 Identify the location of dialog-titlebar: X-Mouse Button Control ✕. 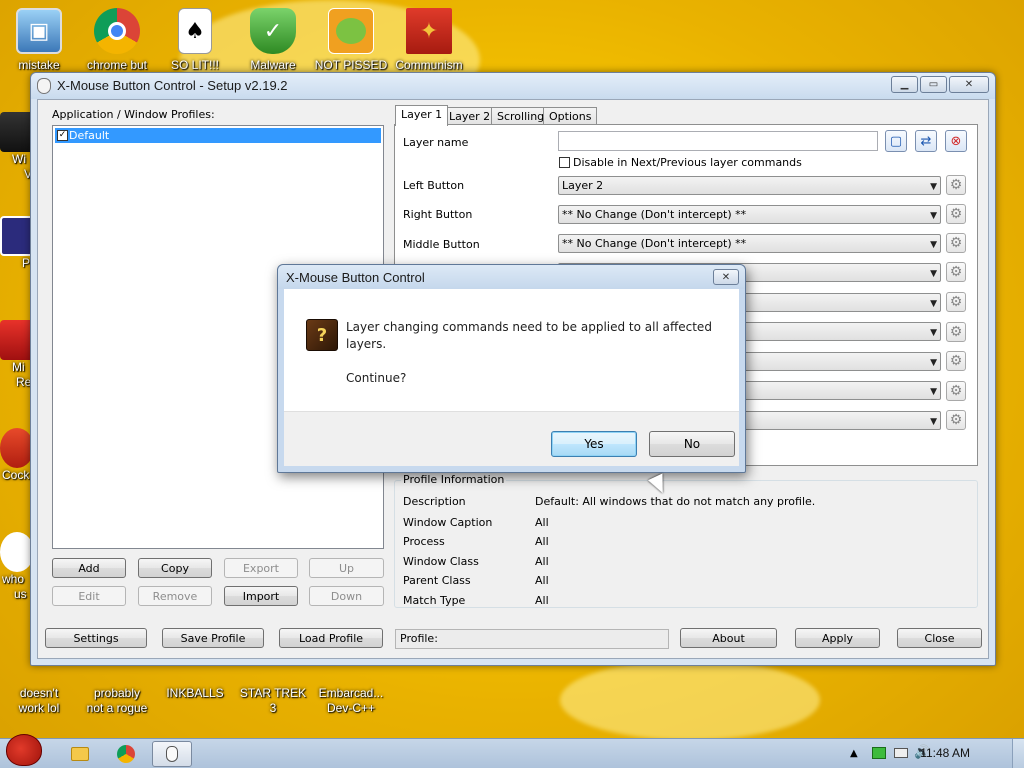
(511, 277).